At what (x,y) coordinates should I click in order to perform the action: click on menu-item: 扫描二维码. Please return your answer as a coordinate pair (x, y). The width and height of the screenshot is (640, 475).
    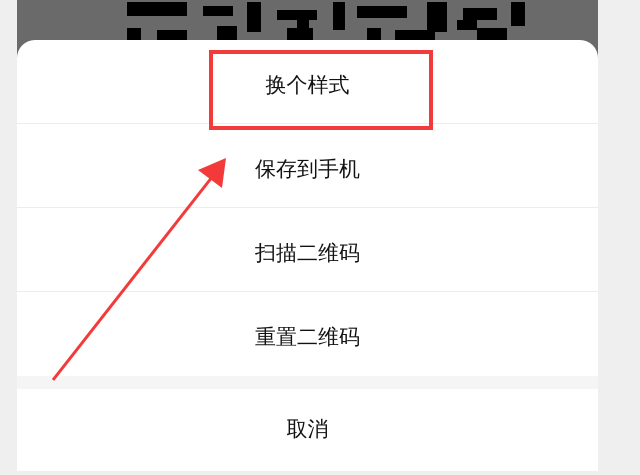
    Looking at the image, I should click on (320, 258).